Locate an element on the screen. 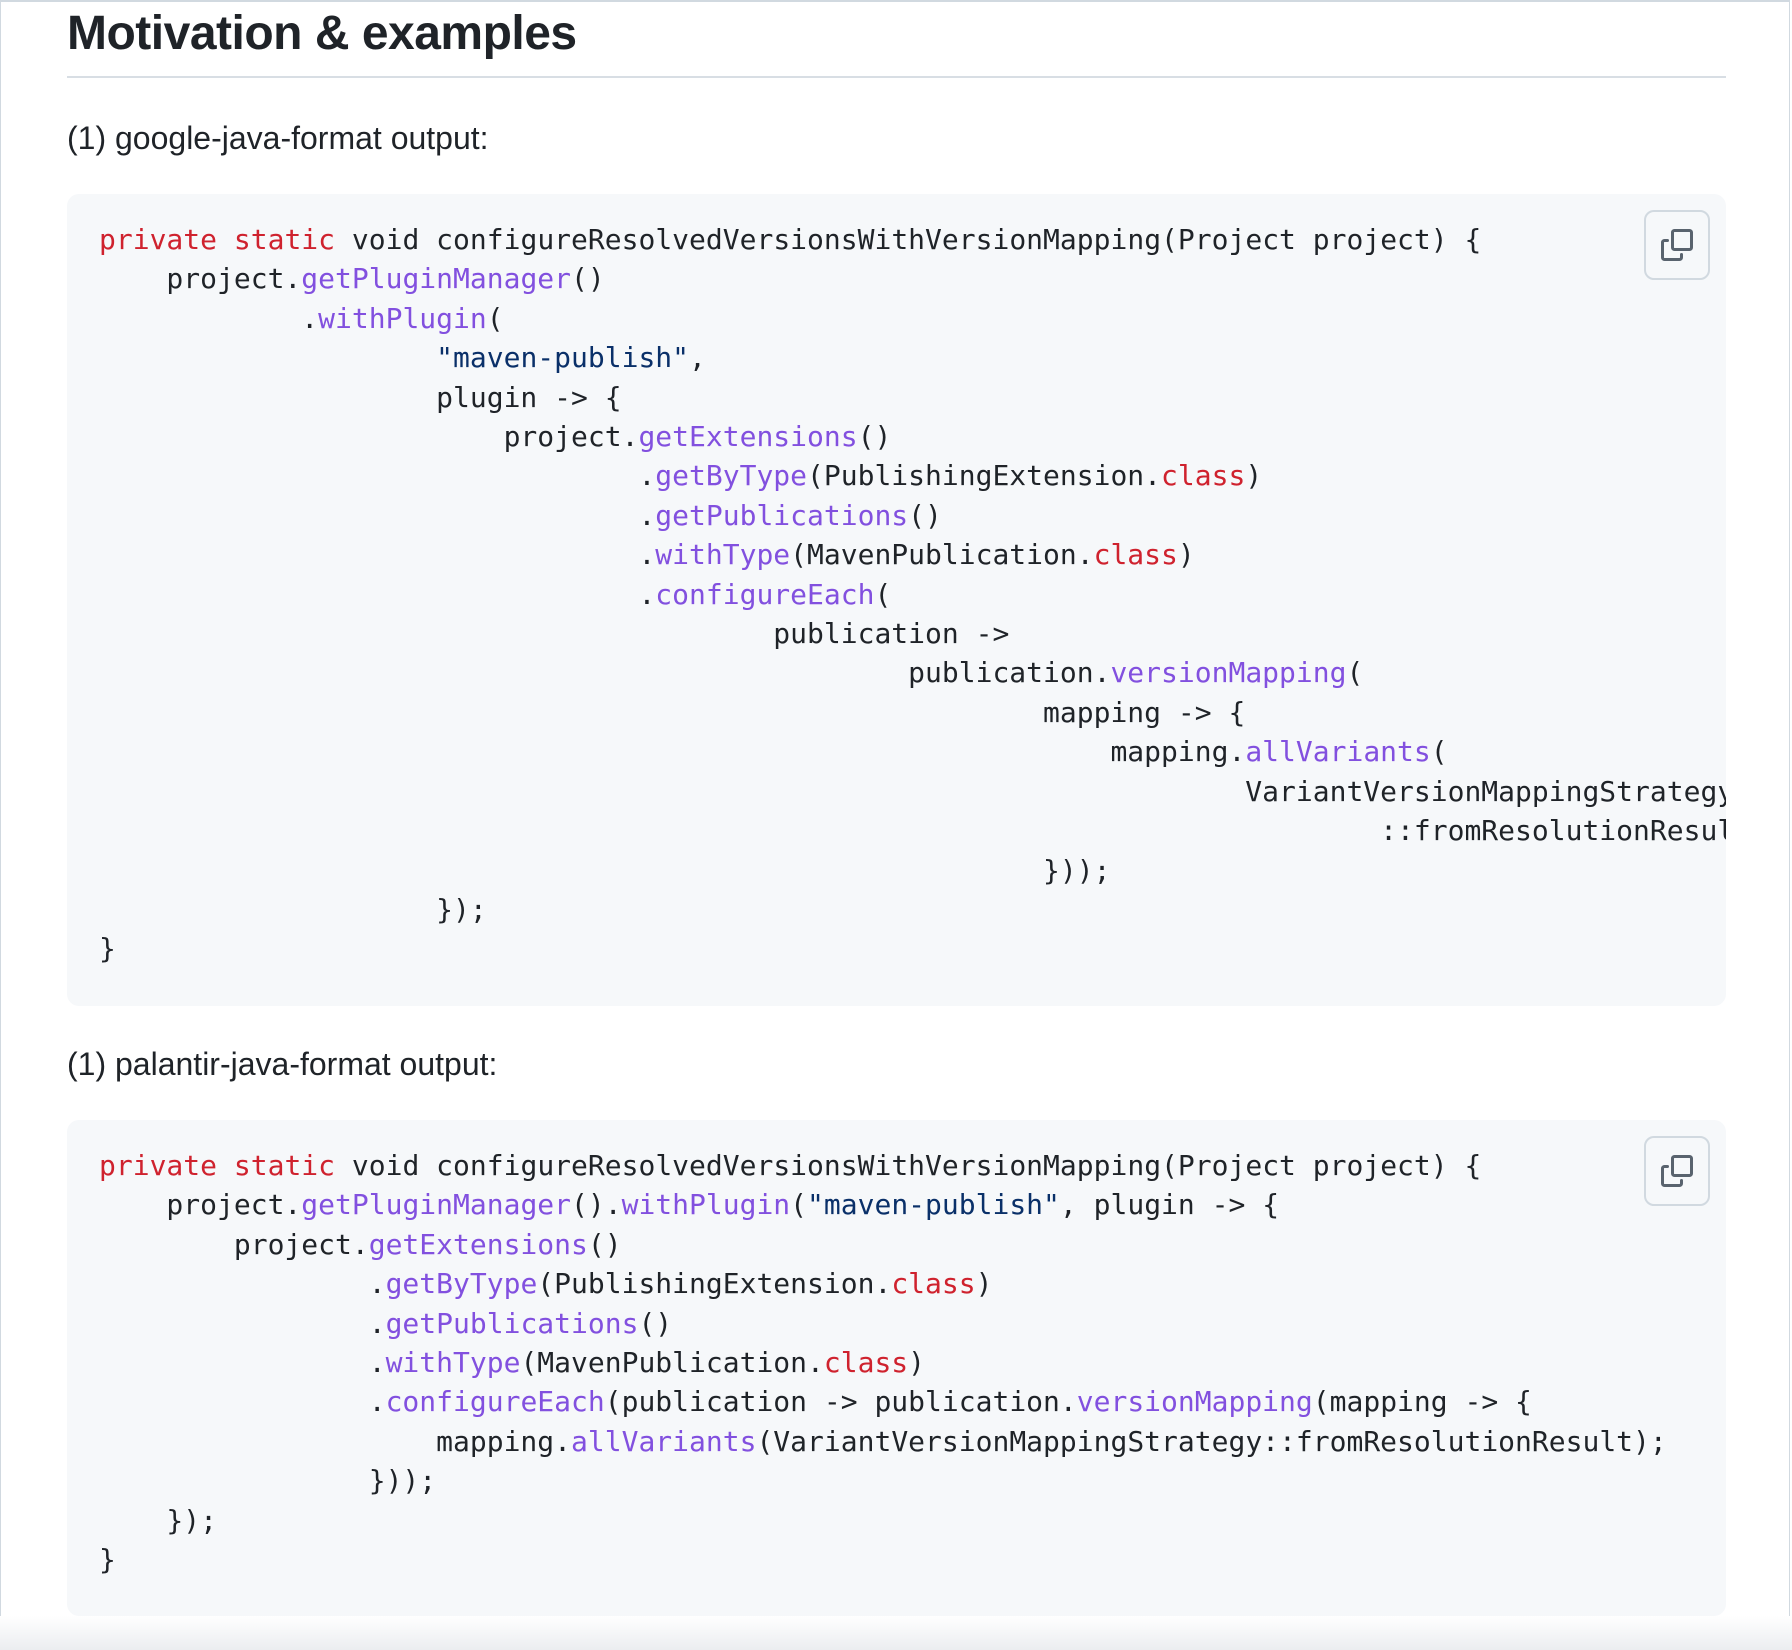  example-2-caption: (1) palantir-java-format output: is located at coordinates (282, 1064).